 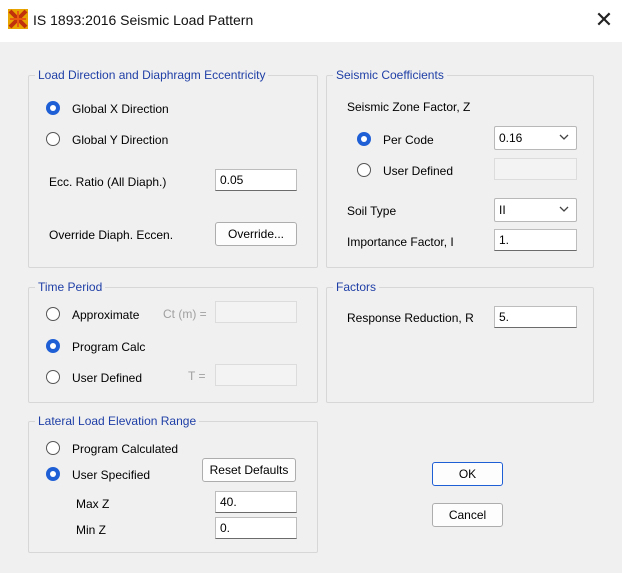 I want to click on zone-factor-label: Seismic Zone Factor, Z, so click(x=409, y=107).